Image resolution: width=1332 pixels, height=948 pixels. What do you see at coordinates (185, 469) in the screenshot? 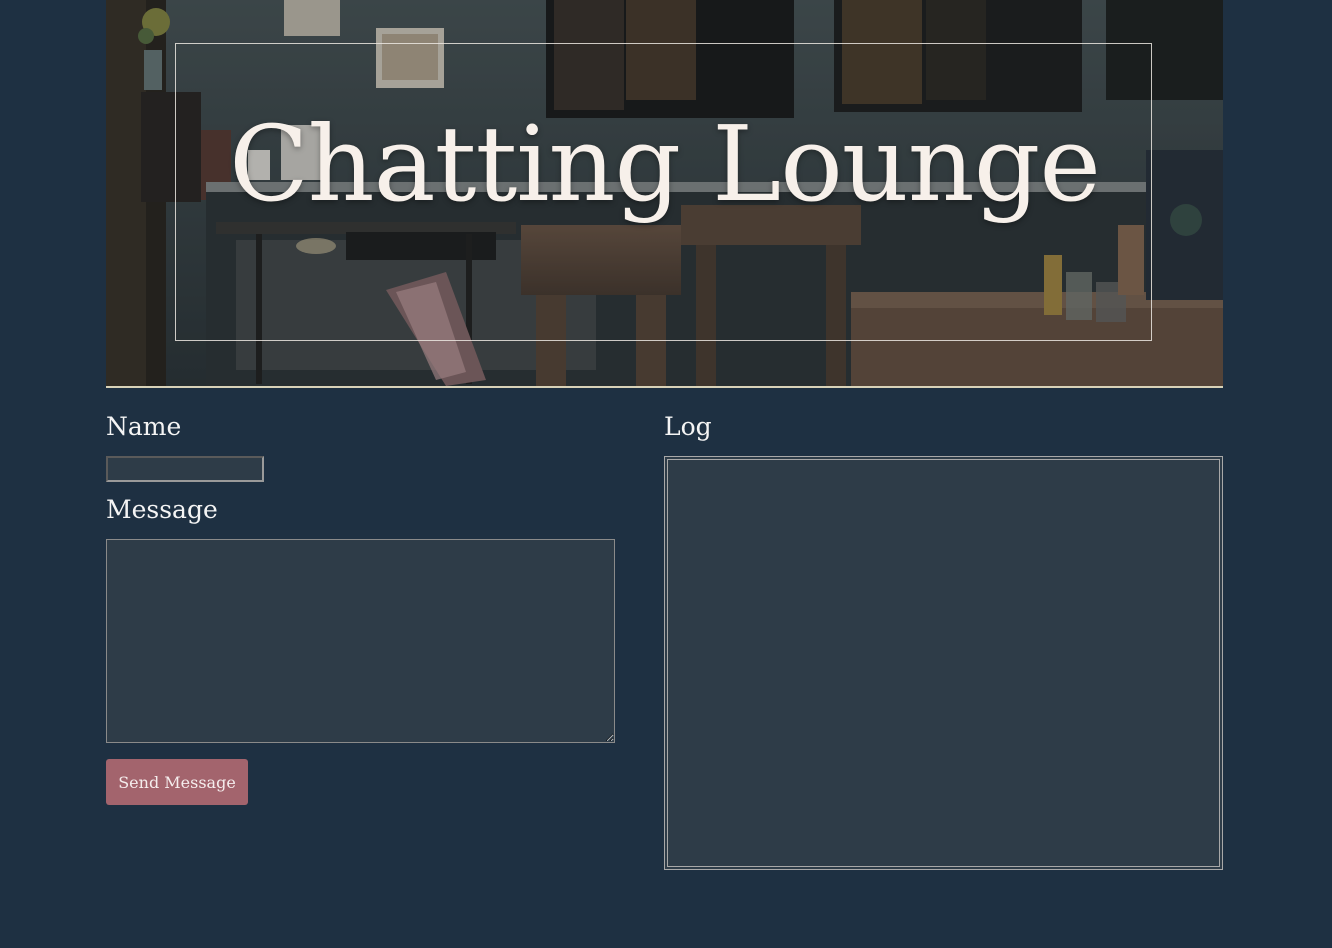
I see `name-input` at bounding box center [185, 469].